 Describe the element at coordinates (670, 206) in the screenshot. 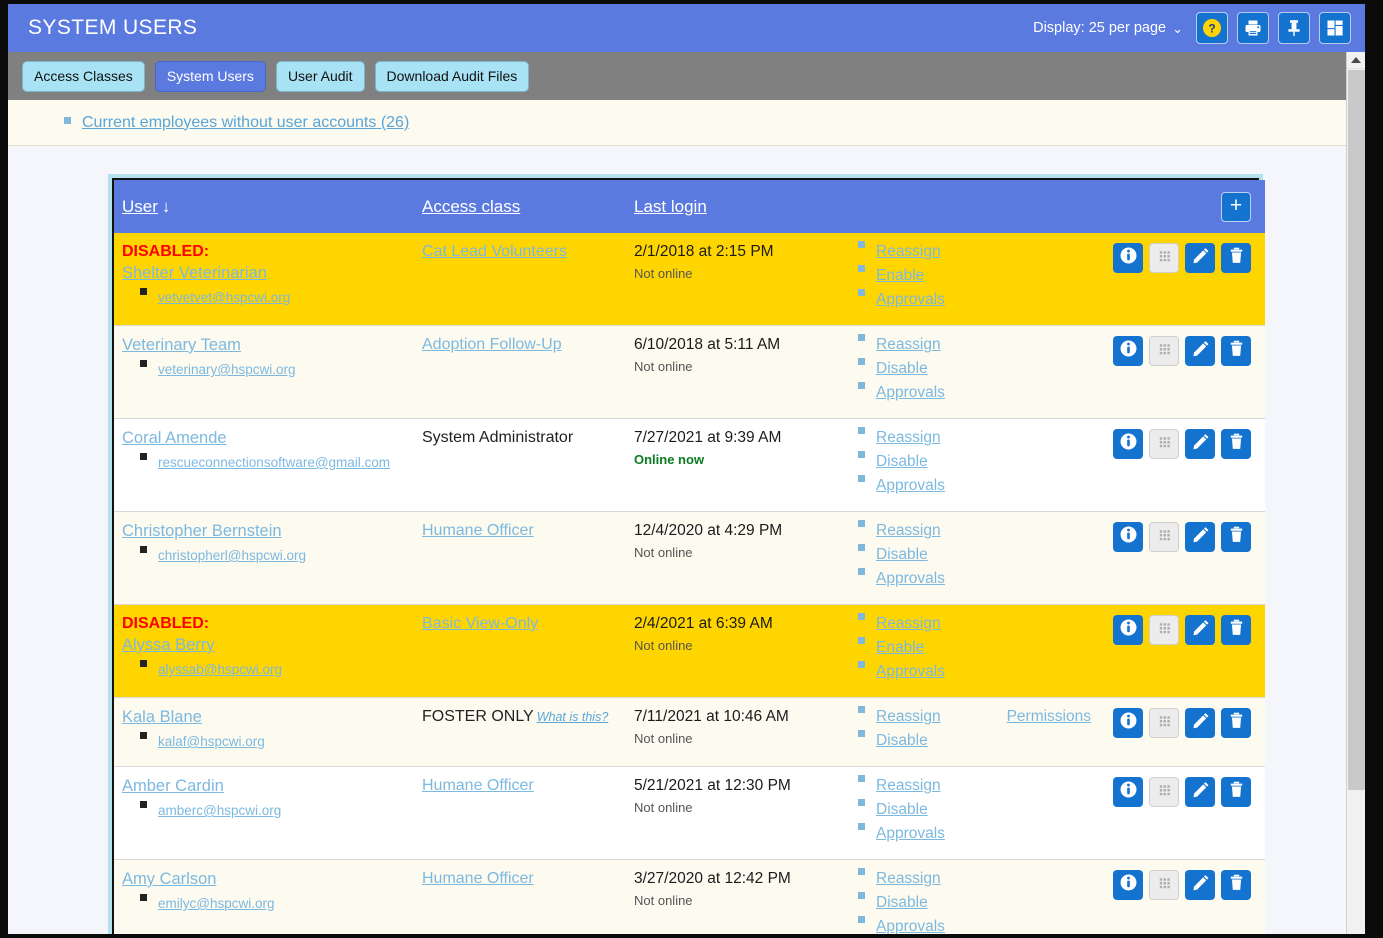

I see `column-header-last-login-link: Last login` at that location.